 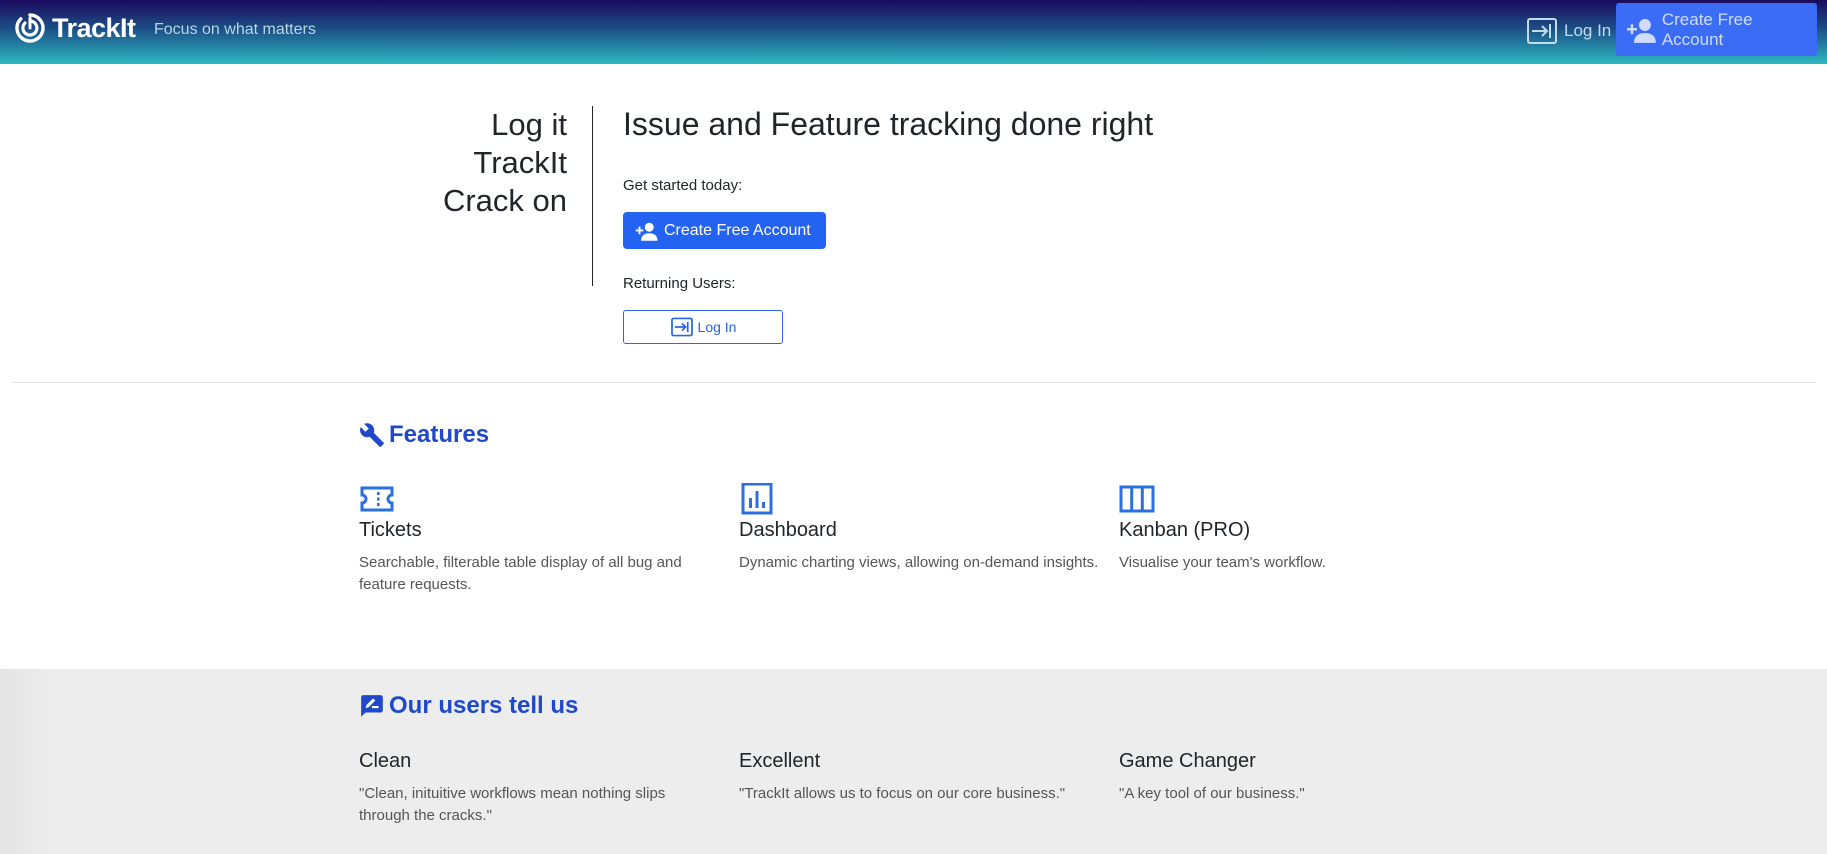 What do you see at coordinates (737, 230) in the screenshot?
I see `create-account-label: Create Free Account` at bounding box center [737, 230].